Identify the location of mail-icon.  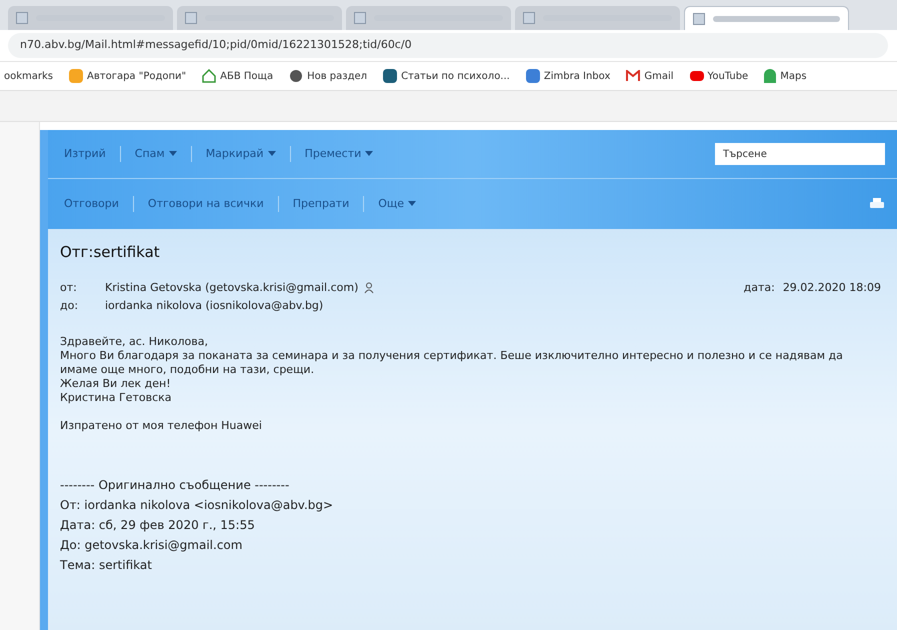
(633, 76).